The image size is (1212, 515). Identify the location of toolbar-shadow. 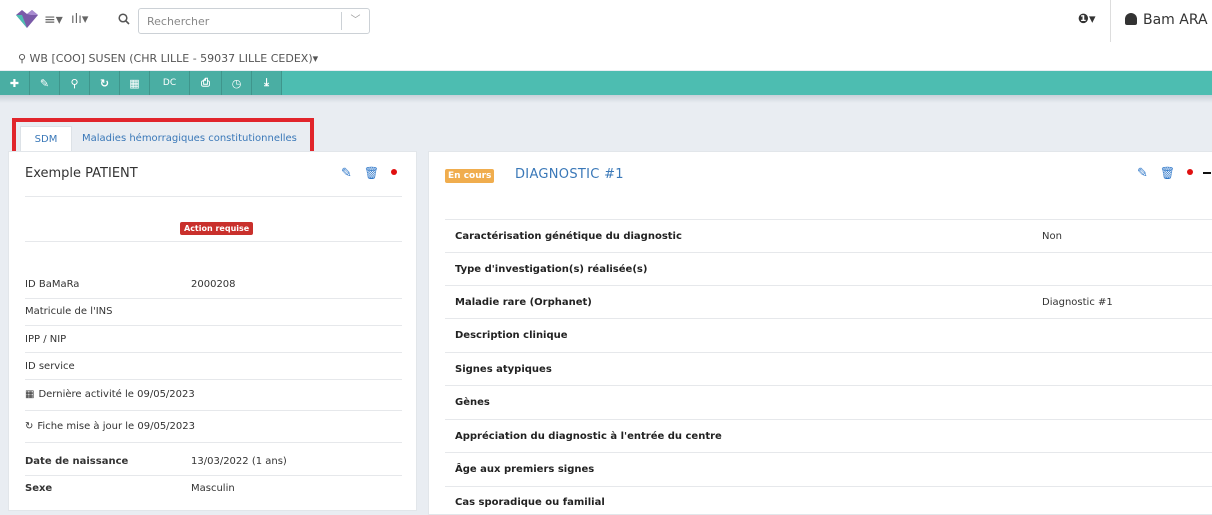
(606, 99).